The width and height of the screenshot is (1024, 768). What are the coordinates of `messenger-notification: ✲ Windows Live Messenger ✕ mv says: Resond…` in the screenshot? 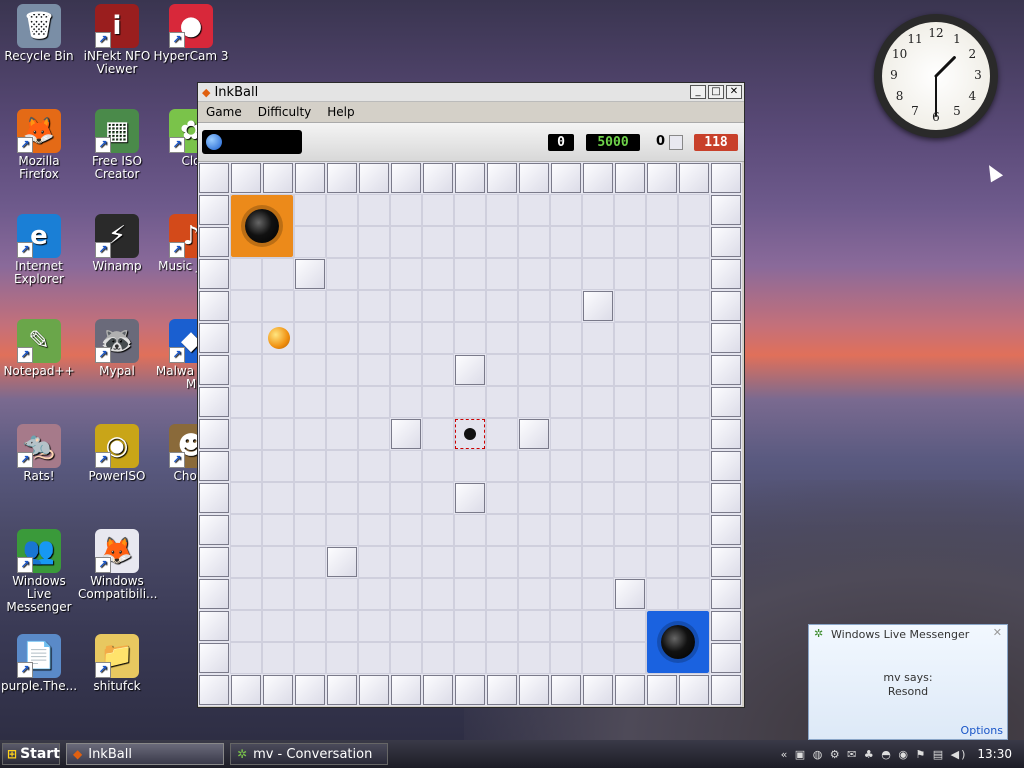 It's located at (908, 682).